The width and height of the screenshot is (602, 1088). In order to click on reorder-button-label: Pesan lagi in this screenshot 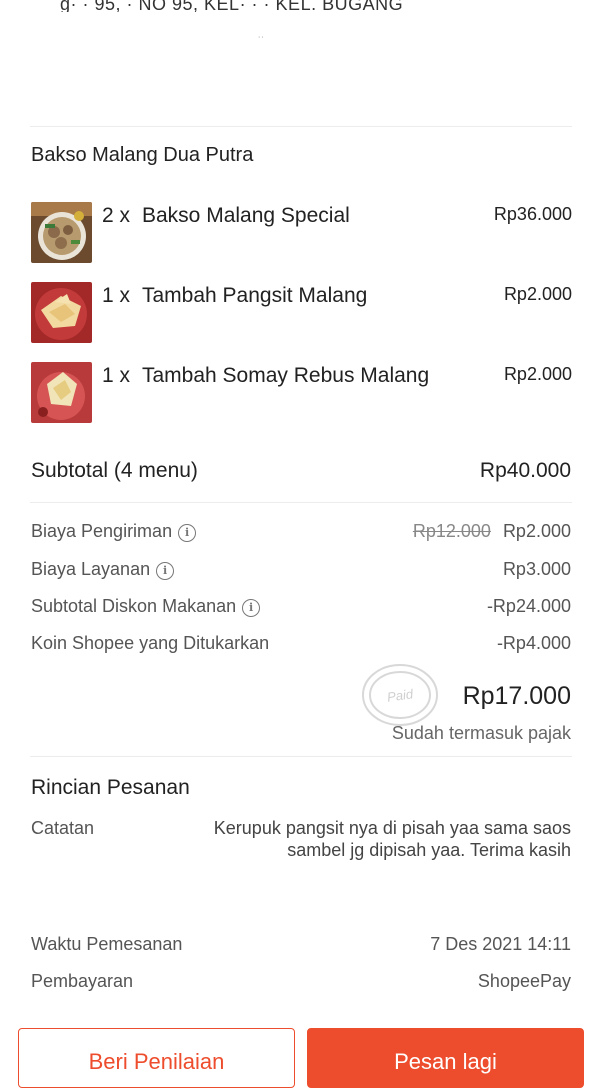, I will do `click(445, 1061)`.